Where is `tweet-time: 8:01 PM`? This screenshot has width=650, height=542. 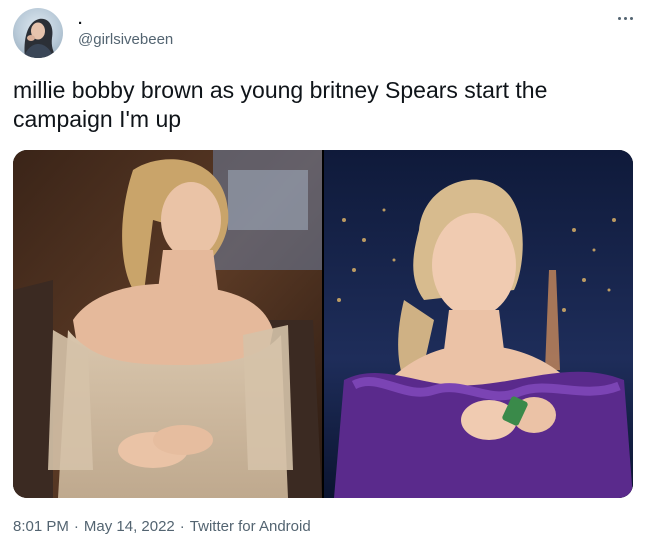
tweet-time: 8:01 PM is located at coordinates (41, 526).